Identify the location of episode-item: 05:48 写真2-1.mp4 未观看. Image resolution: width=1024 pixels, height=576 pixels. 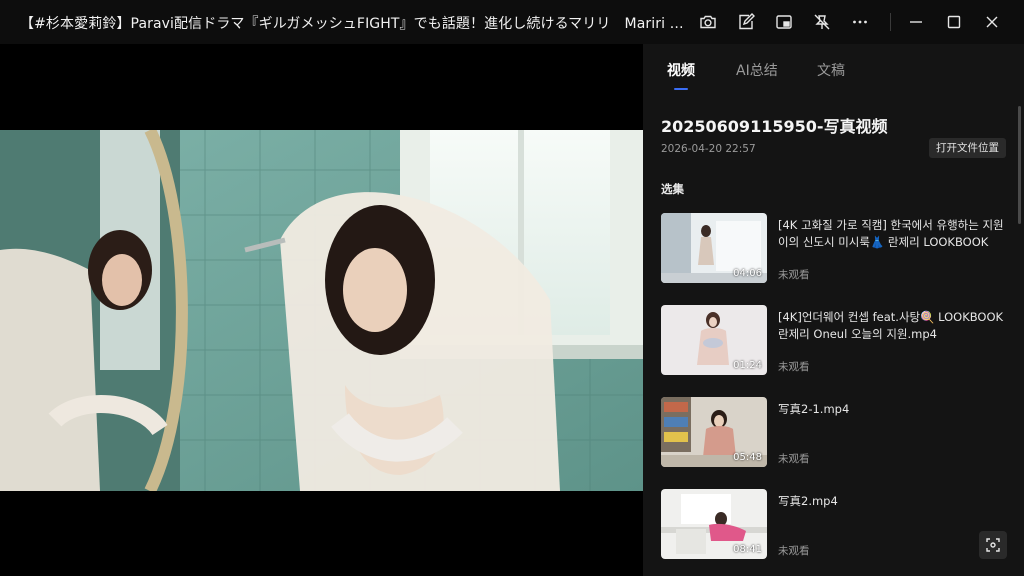
(831, 433).